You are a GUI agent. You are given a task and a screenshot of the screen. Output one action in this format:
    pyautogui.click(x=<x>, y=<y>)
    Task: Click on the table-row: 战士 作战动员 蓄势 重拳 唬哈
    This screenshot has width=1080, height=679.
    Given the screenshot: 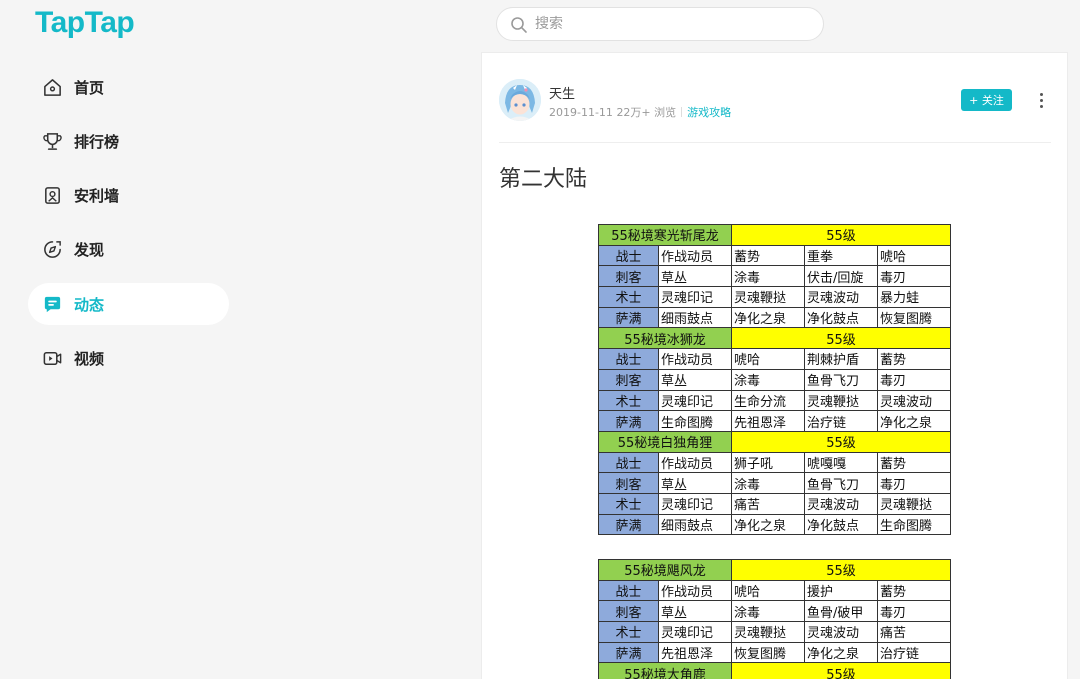 What is the action you would take?
    pyautogui.click(x=774, y=255)
    